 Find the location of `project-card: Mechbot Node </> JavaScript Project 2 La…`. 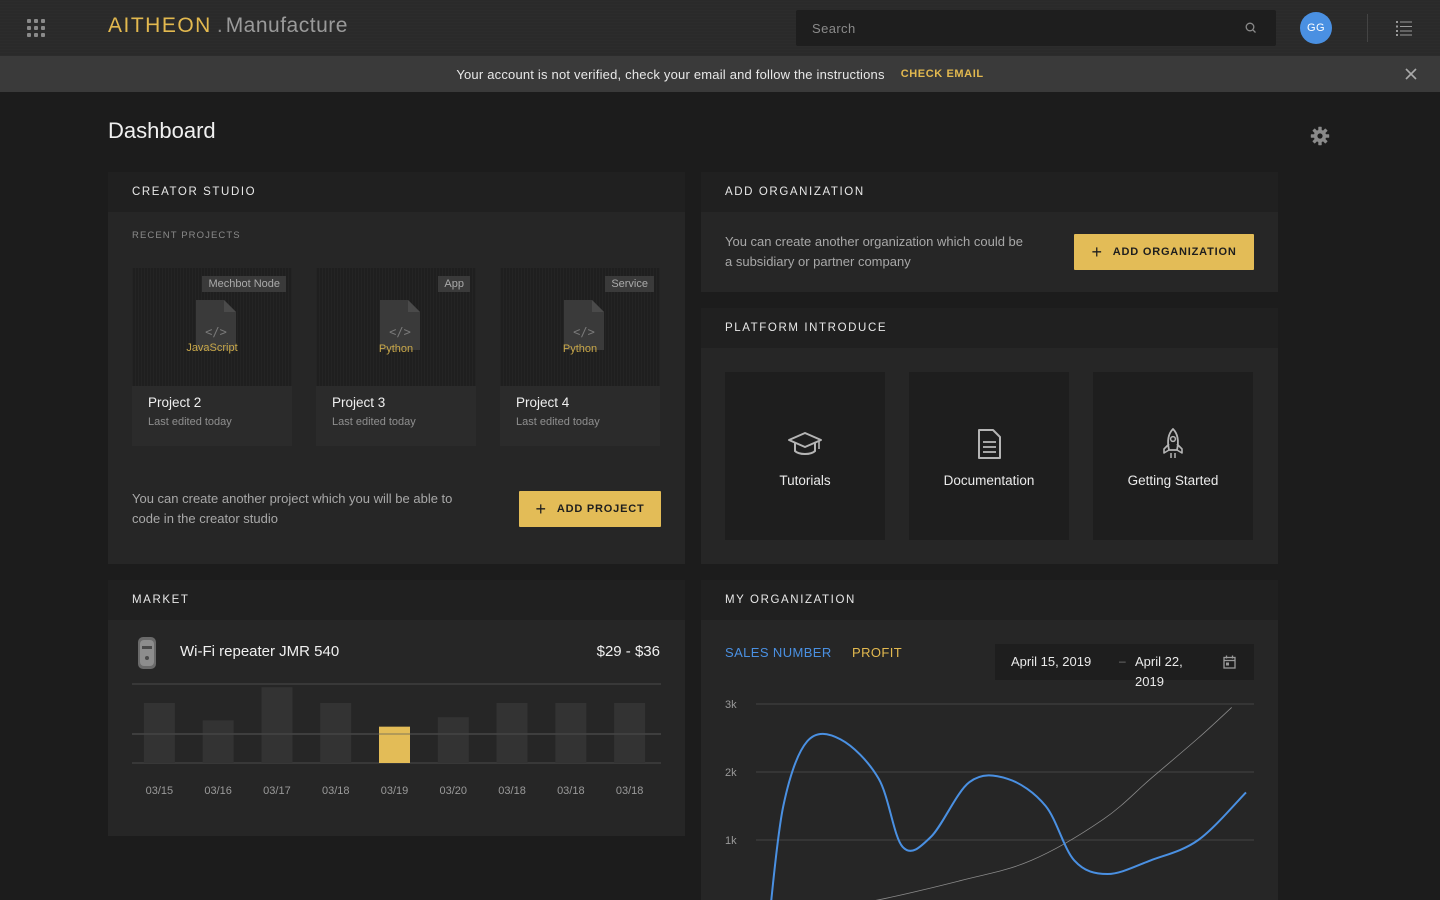

project-card: Mechbot Node </> JavaScript Project 2 La… is located at coordinates (212, 357).